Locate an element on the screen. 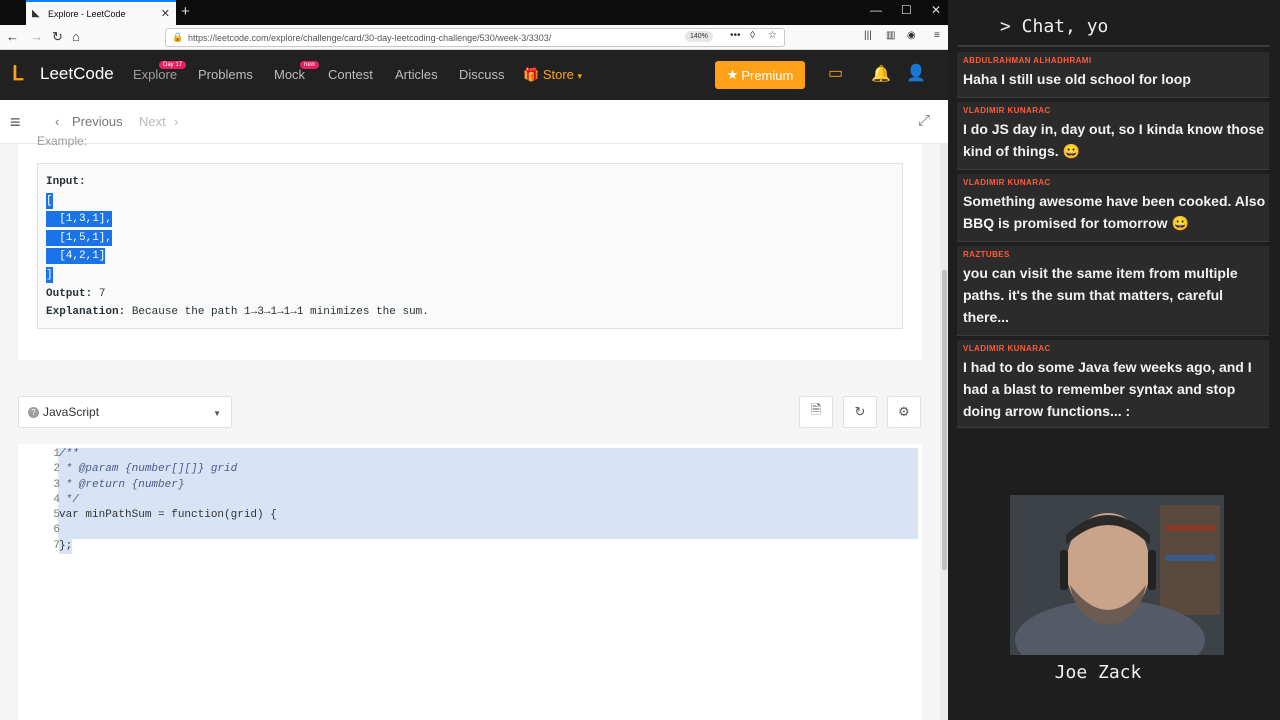 The height and width of the screenshot is (720, 1280). leetcode-favicon-icon: ◣ is located at coordinates (36, 13).